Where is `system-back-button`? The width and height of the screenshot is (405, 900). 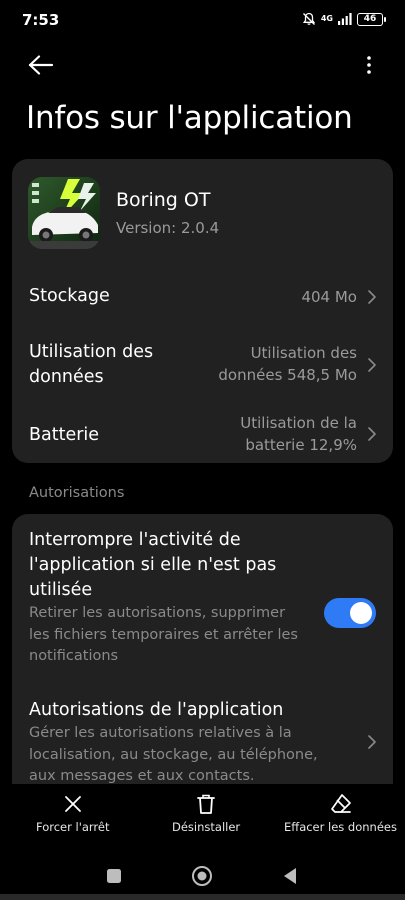 system-back-button is located at coordinates (290, 876).